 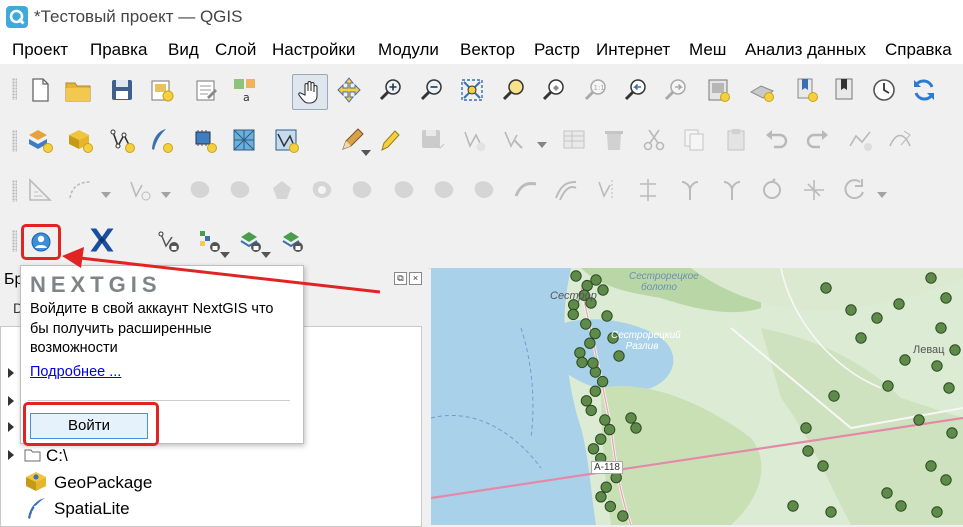 What do you see at coordinates (225, 255) in the screenshot?
I see `nextgis-raster-dropdown-icon` at bounding box center [225, 255].